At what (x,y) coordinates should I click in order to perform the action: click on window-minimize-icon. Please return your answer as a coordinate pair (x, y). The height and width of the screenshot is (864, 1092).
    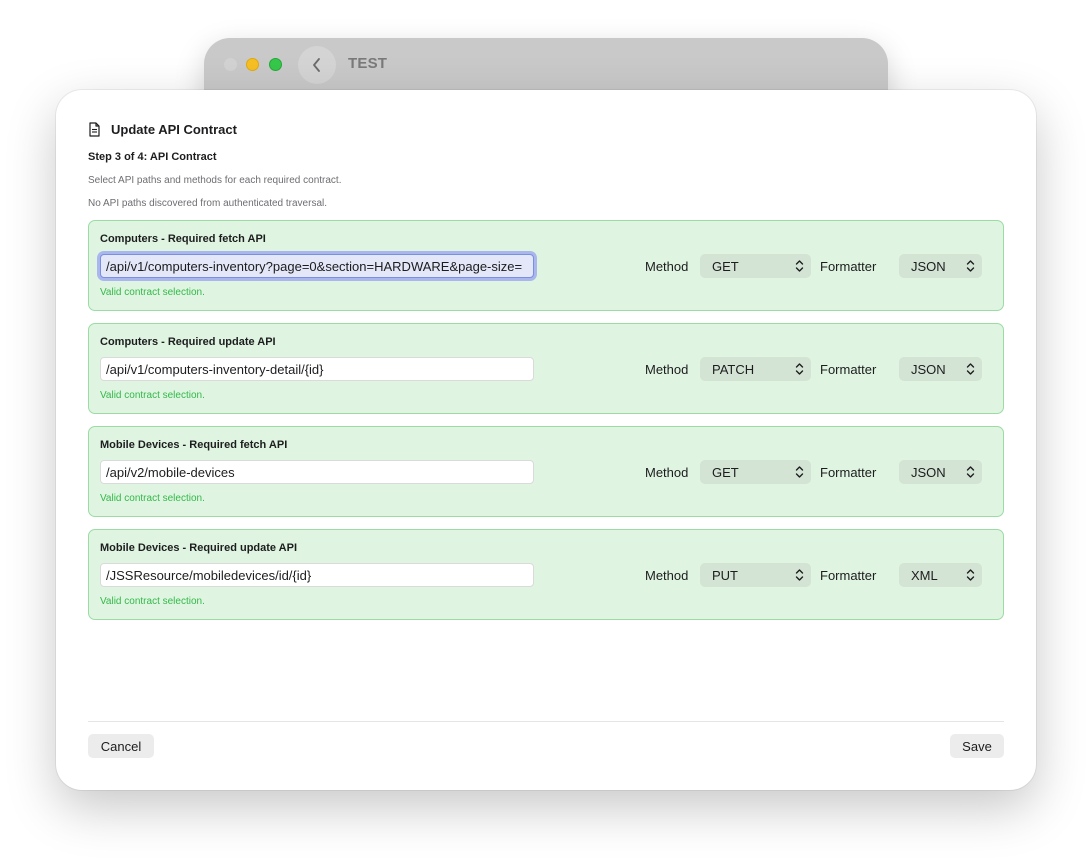
    Looking at the image, I should click on (252, 64).